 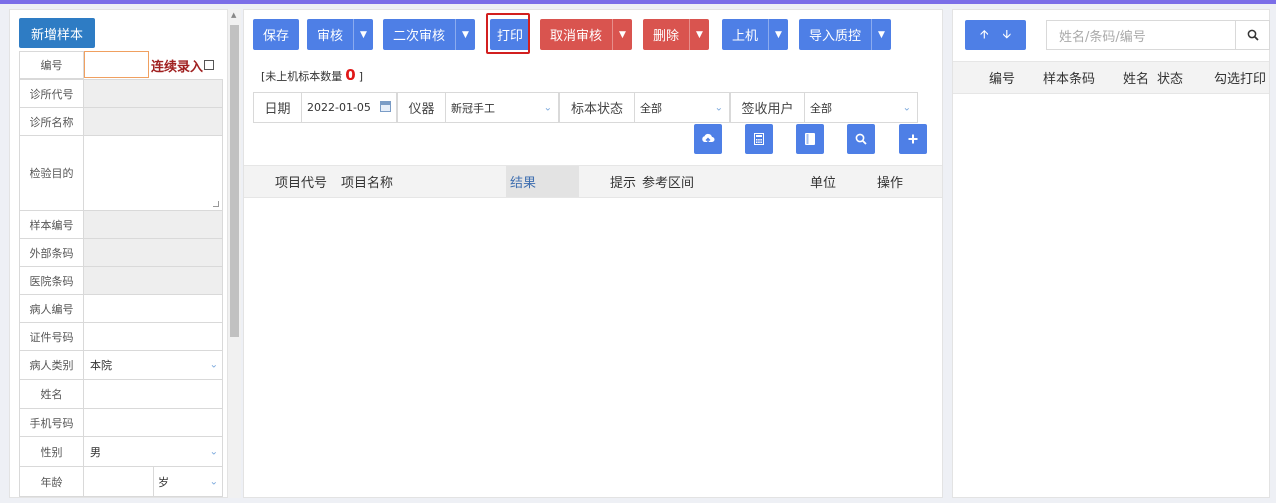 I want to click on column-header: 样本条码, so click(x=1069, y=77).